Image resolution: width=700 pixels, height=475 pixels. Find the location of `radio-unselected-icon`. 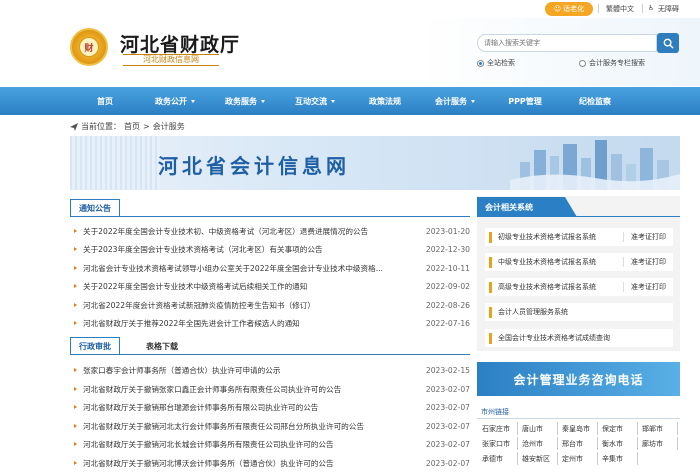

radio-unselected-icon is located at coordinates (582, 63).